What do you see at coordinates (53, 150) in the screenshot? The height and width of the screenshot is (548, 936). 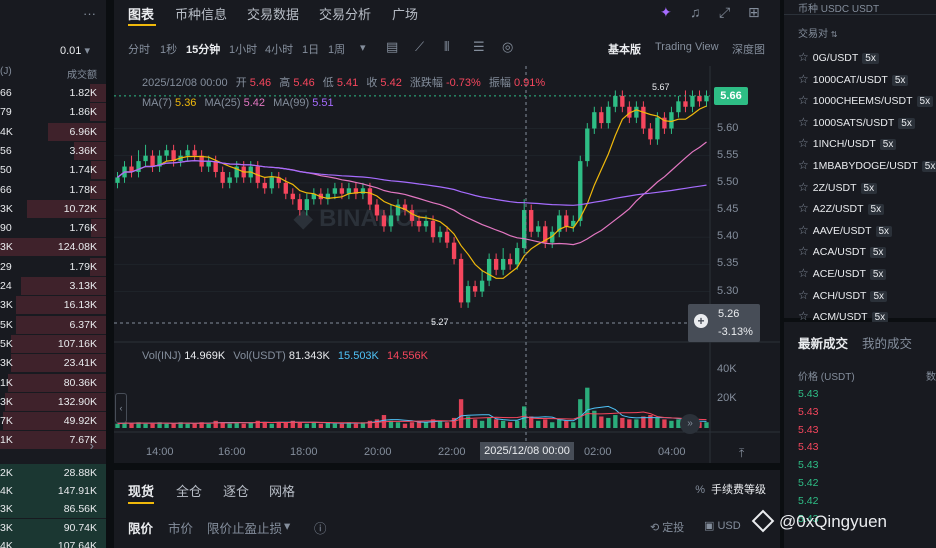 I see `ask-row: 56 3.36K` at bounding box center [53, 150].